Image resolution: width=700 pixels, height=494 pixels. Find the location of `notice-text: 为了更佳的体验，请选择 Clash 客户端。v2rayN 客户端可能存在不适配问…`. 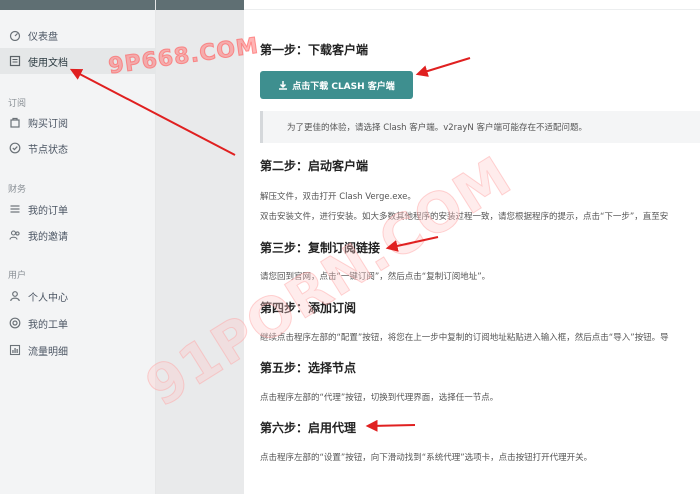

notice-text: 为了更佳的体验，请选择 Clash 客户端。v2rayN 客户端可能存在不适配问… is located at coordinates (437, 128).